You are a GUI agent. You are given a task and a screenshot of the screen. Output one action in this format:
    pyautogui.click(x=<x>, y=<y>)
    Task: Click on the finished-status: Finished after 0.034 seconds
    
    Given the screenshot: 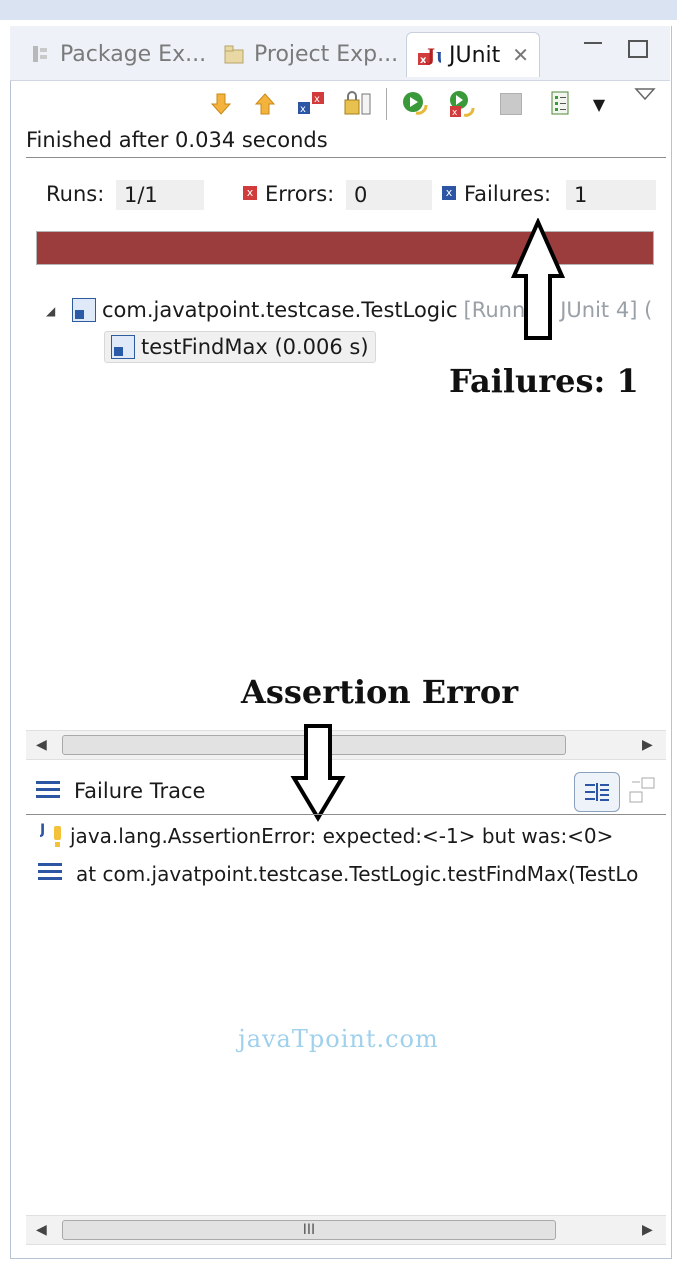 What is the action you would take?
    pyautogui.click(x=177, y=140)
    